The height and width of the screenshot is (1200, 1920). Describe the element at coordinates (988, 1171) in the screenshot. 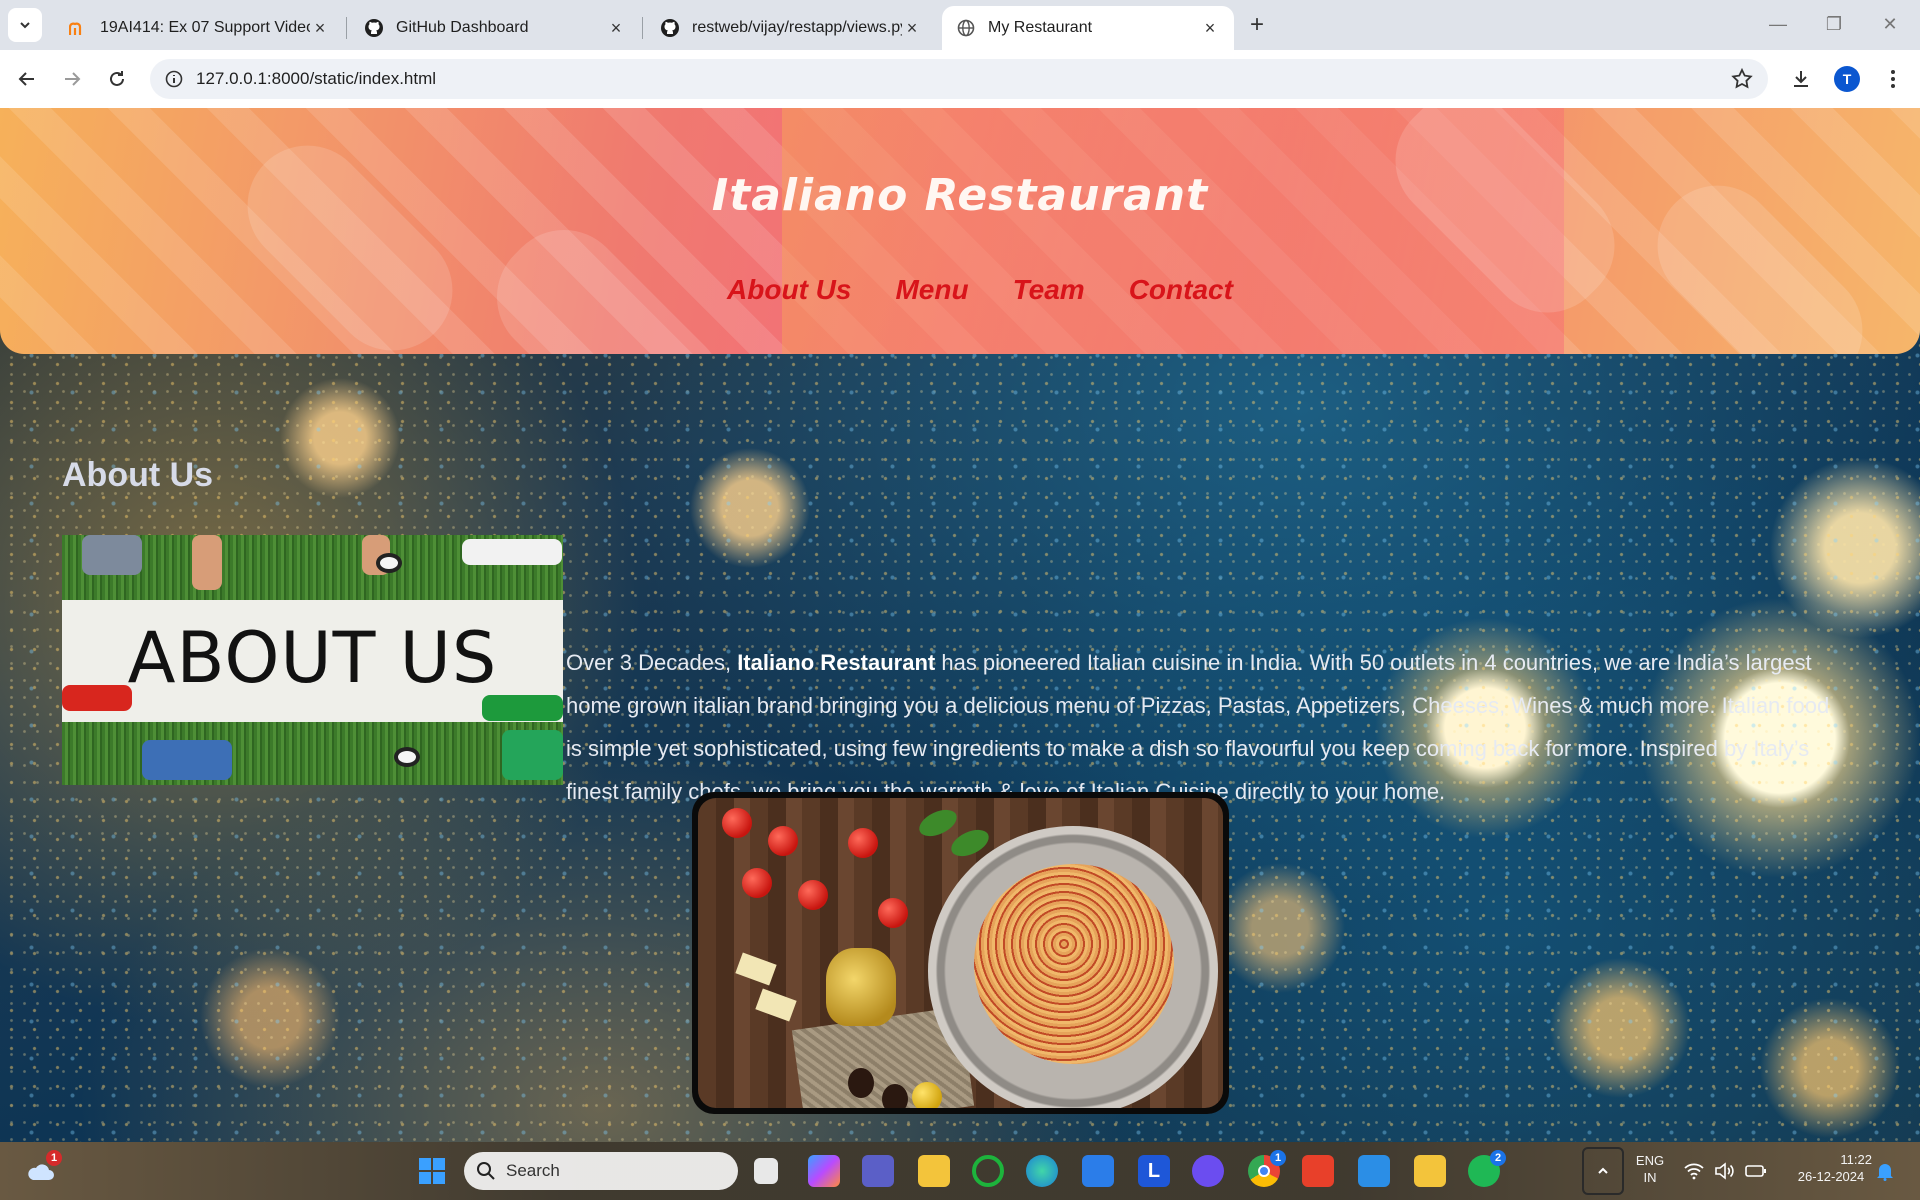

I see `refresh-app-button` at that location.